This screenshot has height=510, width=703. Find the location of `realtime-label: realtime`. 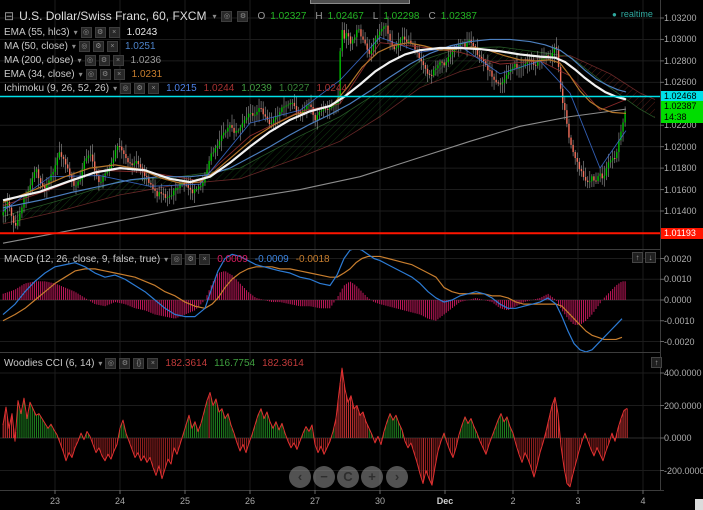

realtime-label: realtime is located at coordinates (636, 14).